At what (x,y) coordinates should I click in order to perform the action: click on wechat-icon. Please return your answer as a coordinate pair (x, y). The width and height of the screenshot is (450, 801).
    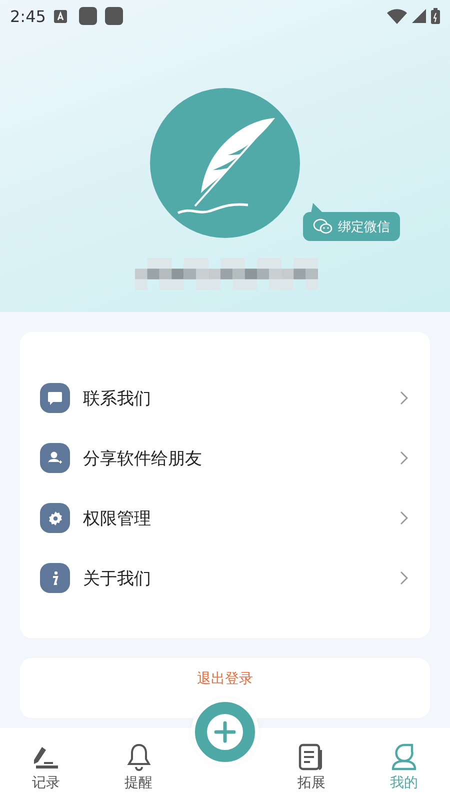
    Looking at the image, I should click on (323, 226).